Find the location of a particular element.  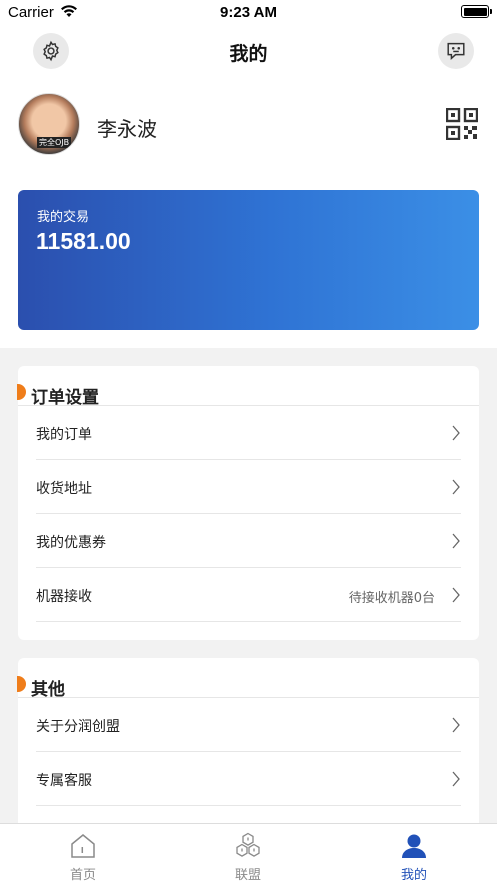

pending-machines-value: 待接收机器0台 is located at coordinates (391, 598).